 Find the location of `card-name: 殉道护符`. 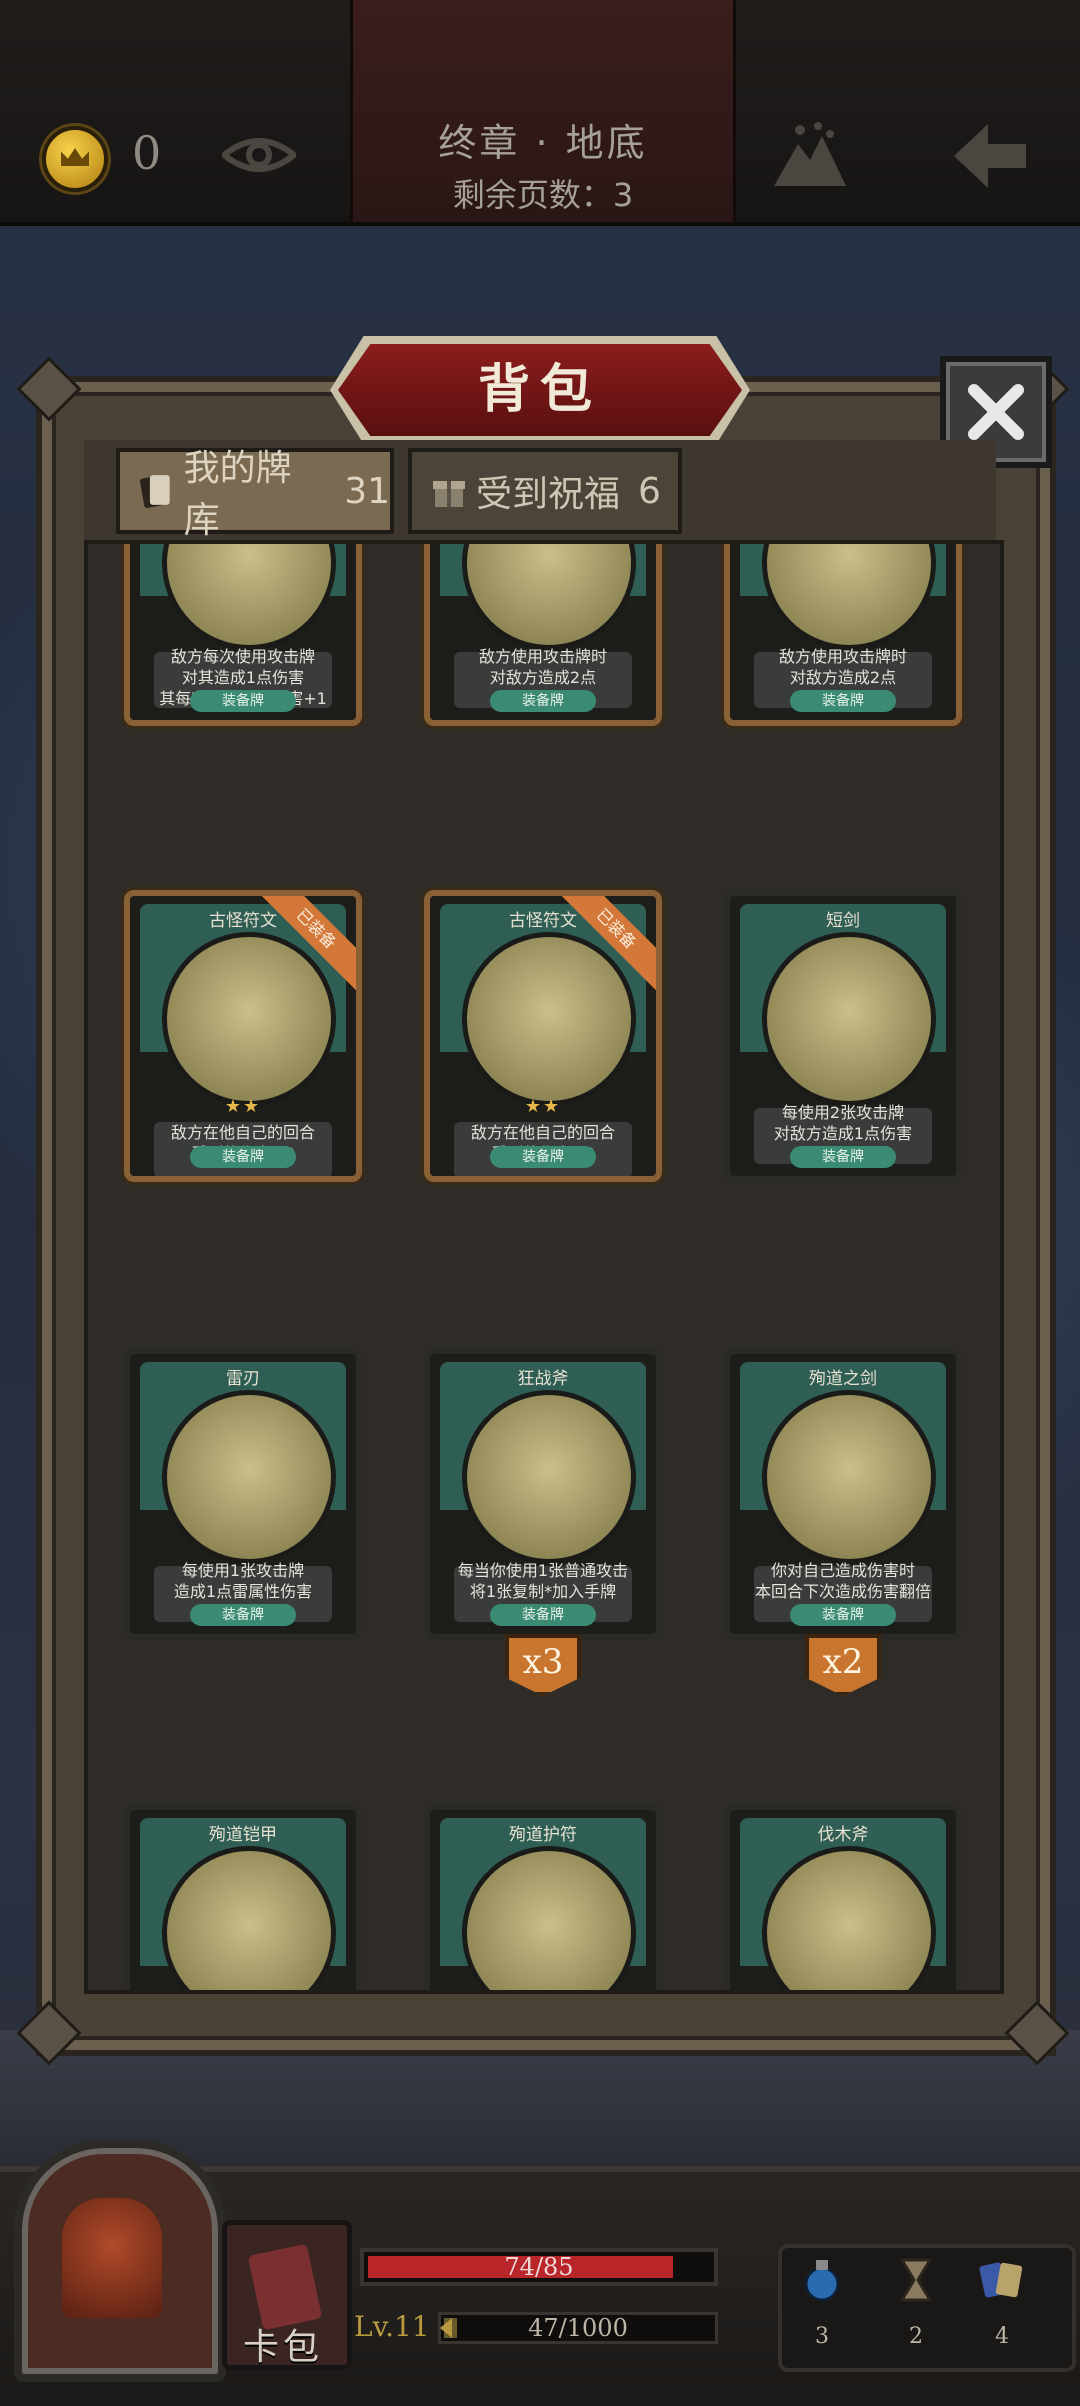

card-name: 殉道护符 is located at coordinates (543, 1835).